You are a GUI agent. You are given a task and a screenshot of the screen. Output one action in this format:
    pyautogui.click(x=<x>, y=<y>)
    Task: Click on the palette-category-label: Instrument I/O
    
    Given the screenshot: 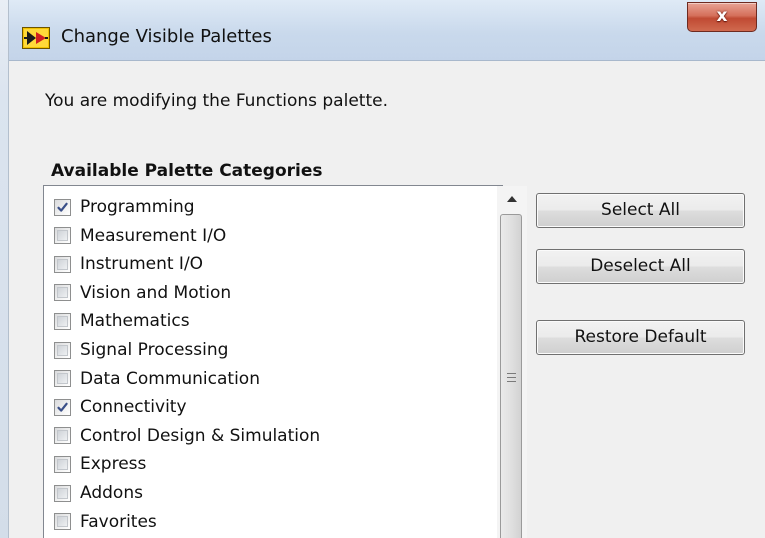 What is the action you would take?
    pyautogui.click(x=142, y=264)
    